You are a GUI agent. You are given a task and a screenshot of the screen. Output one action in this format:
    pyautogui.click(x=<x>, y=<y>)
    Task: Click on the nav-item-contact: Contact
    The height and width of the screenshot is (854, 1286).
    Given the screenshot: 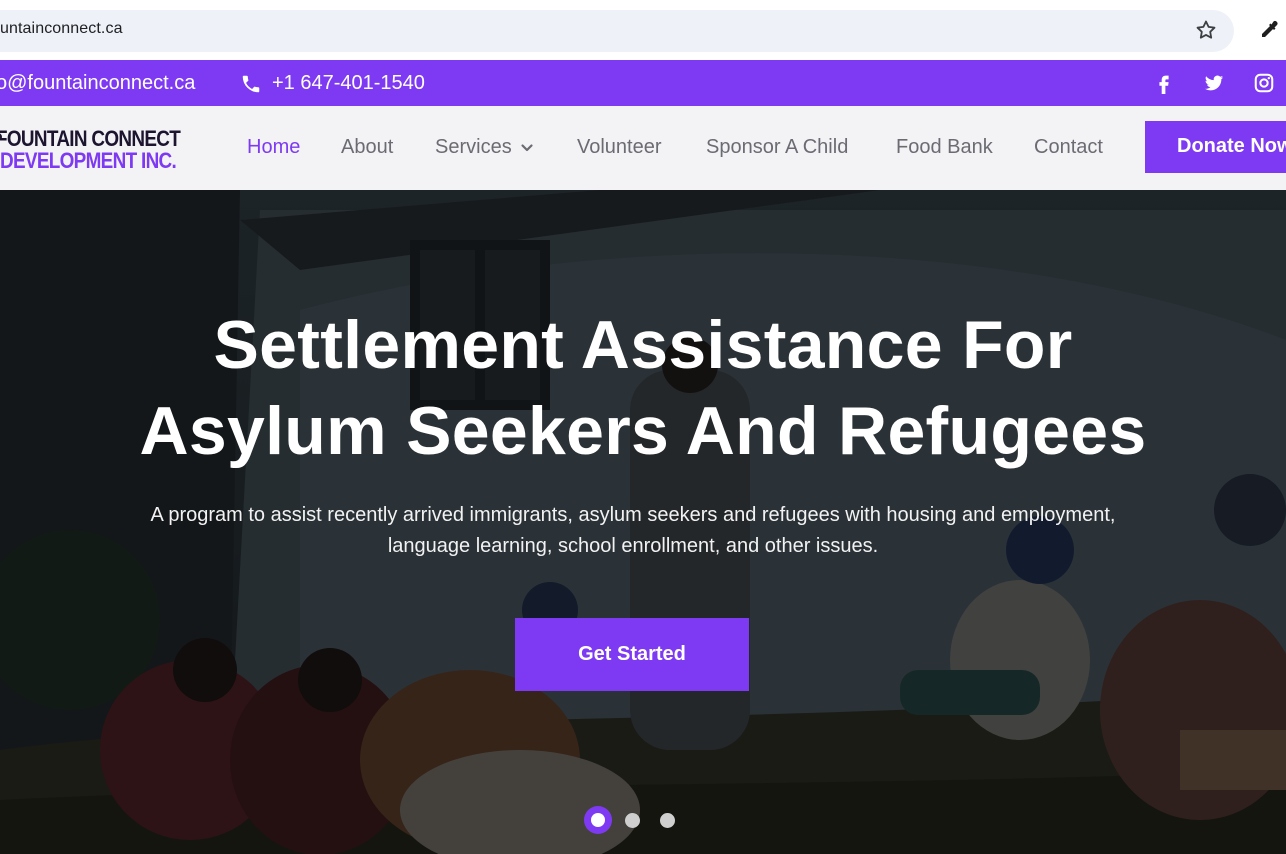 What is the action you would take?
    pyautogui.click(x=1068, y=147)
    